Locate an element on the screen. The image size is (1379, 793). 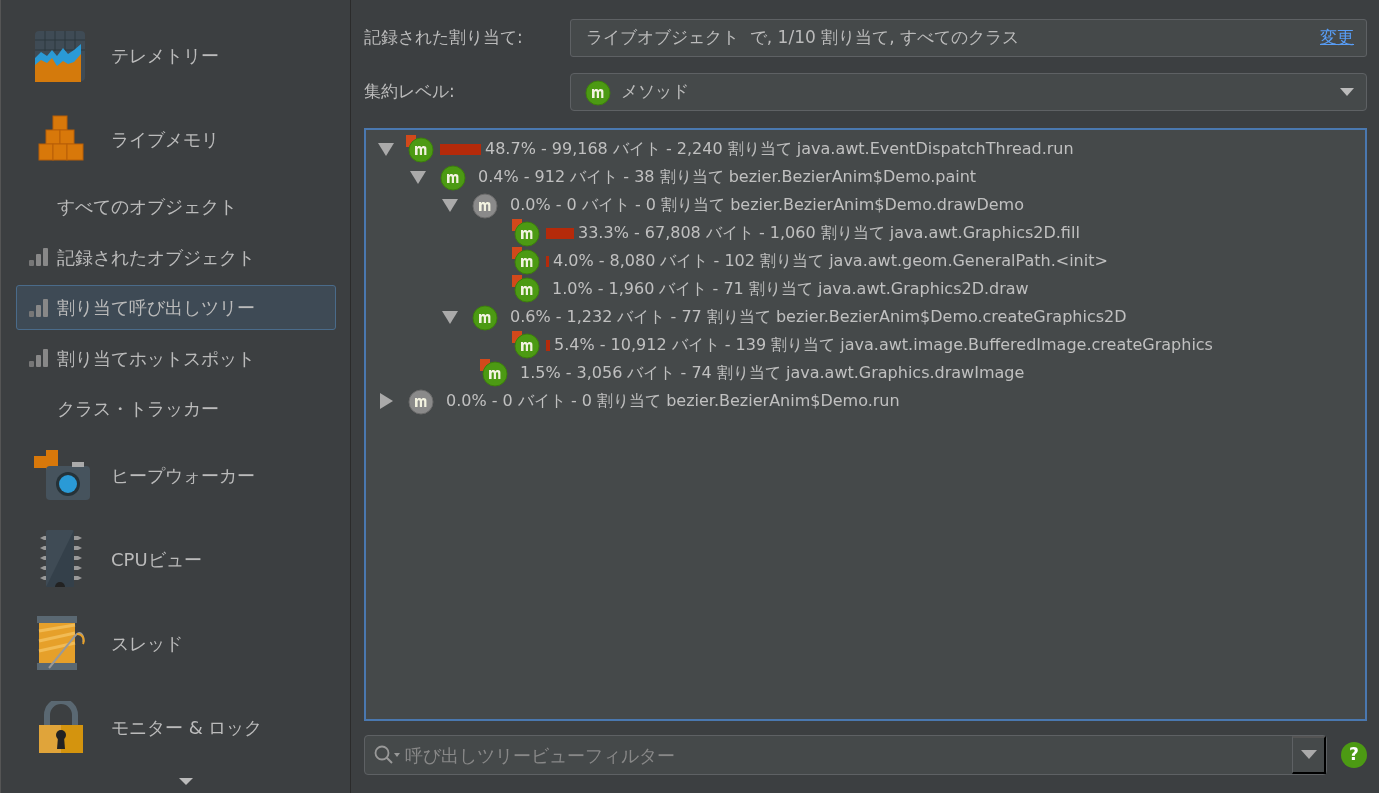
sidebar-section: モニター & ロック is located at coordinates (176, 727).